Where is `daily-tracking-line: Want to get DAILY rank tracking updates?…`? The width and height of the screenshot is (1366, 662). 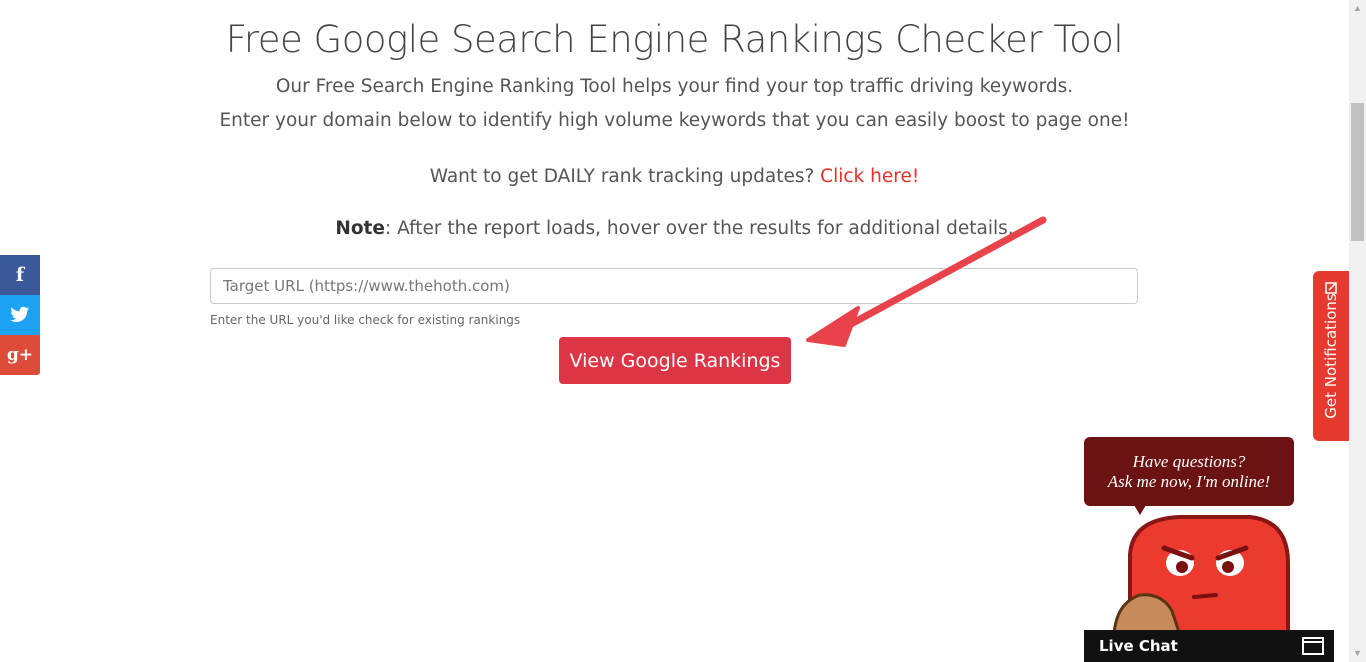
daily-tracking-line: Want to get DAILY rank tracking updates?… is located at coordinates (674, 176).